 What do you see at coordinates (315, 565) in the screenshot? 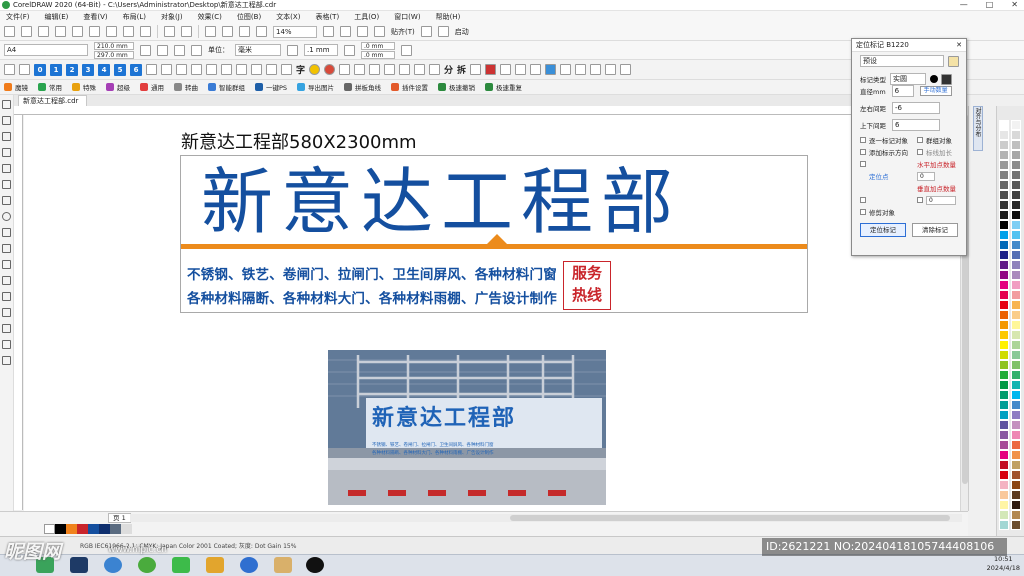
I see `qq-task-icon` at bounding box center [315, 565].